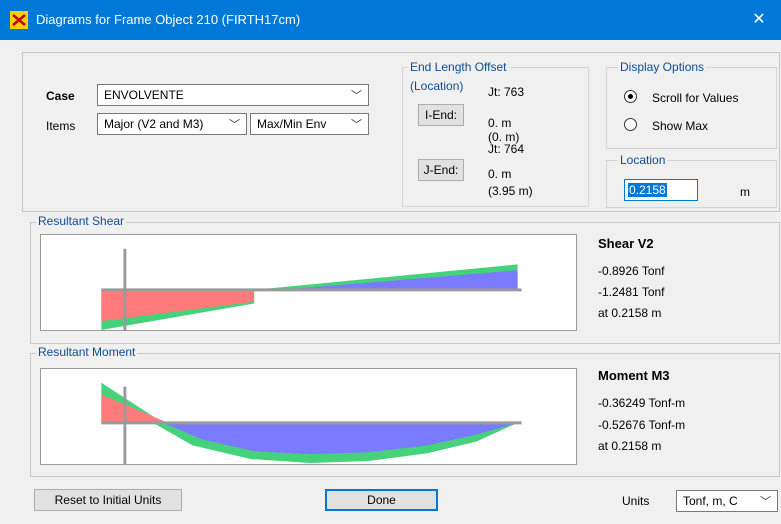  Describe the element at coordinates (630, 124) in the screenshot. I see `show-max-radio` at that location.